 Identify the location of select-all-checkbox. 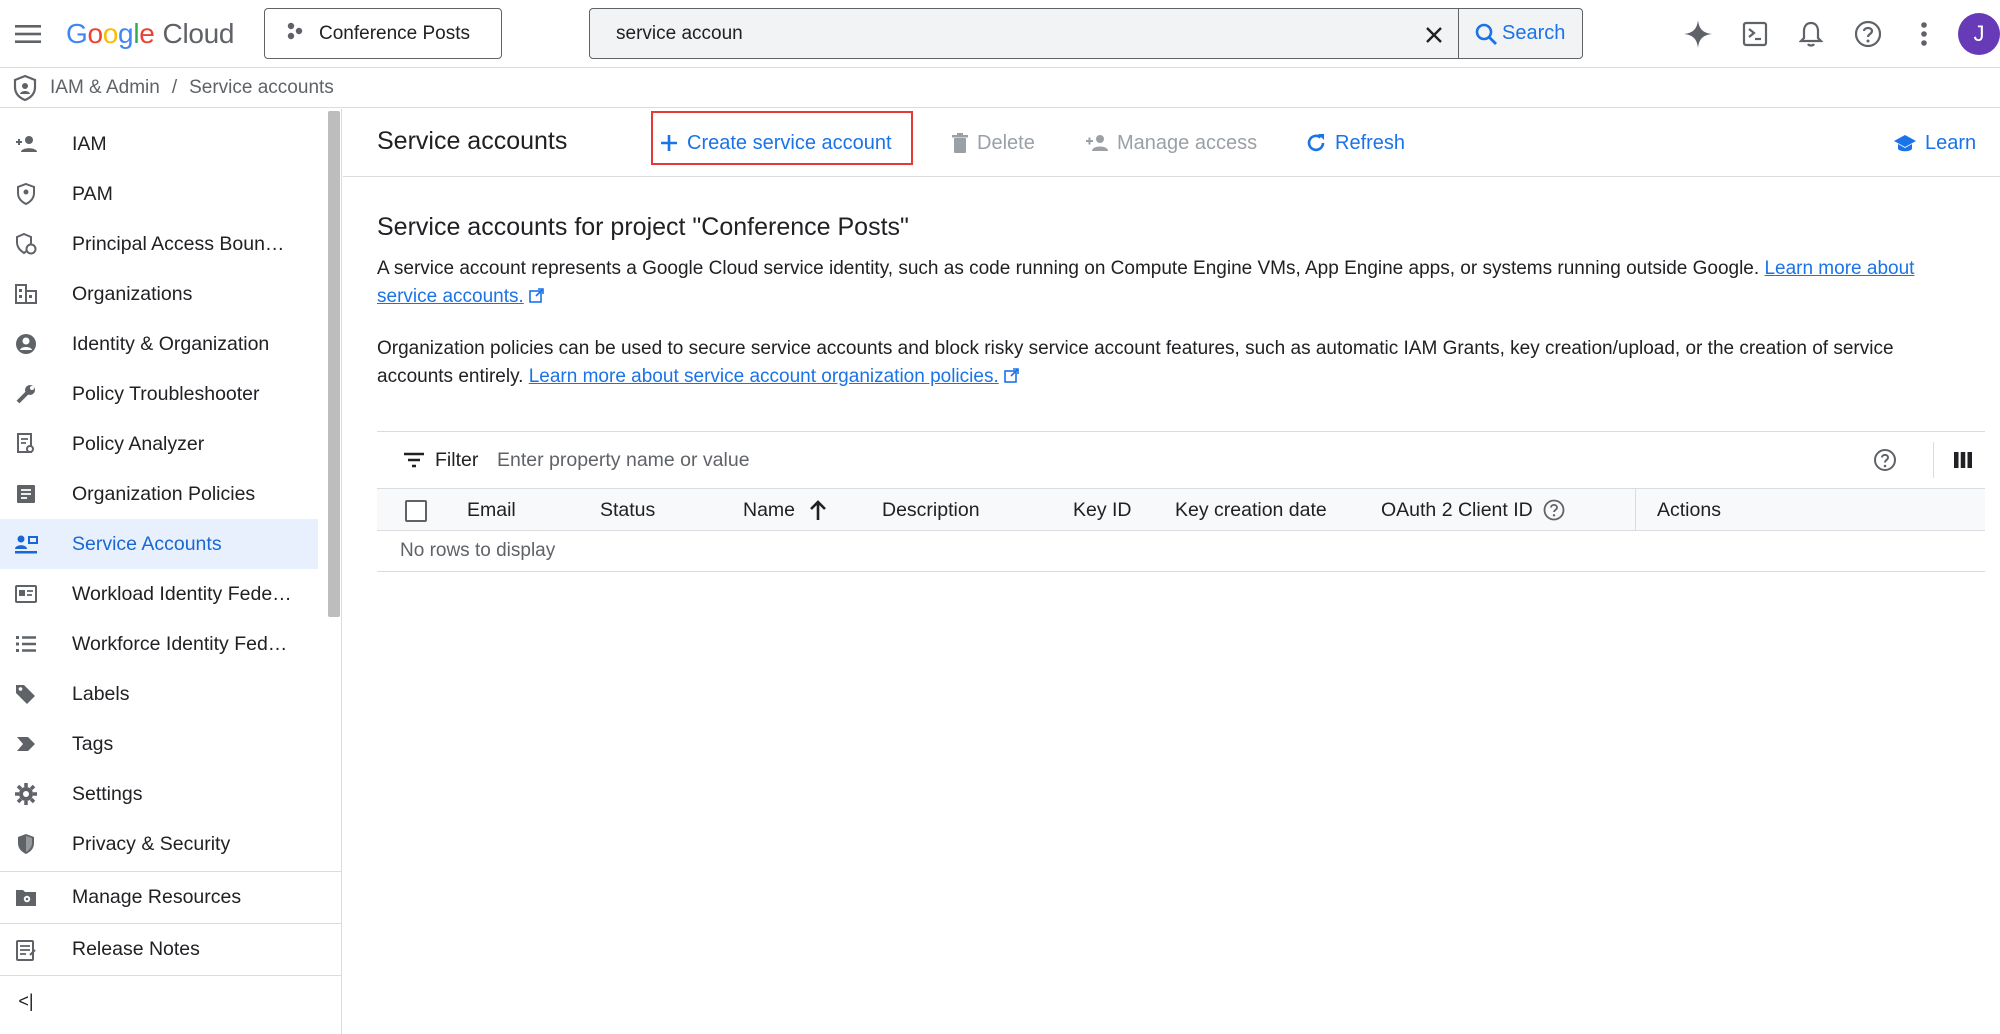
(416, 511).